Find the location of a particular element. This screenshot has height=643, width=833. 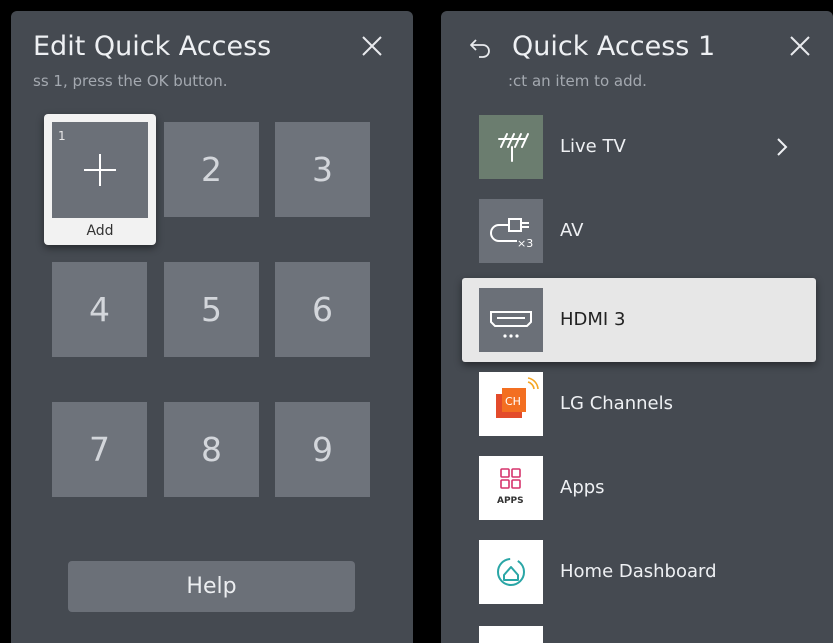

antenna-icon is located at coordinates (511, 147).